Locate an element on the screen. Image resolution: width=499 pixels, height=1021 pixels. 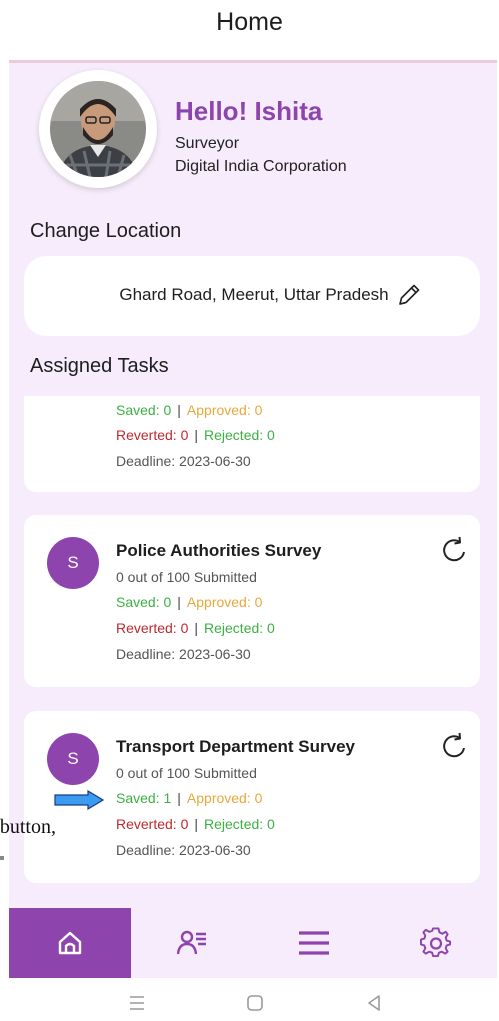
change-location-label: Change Location is located at coordinates (106, 231).